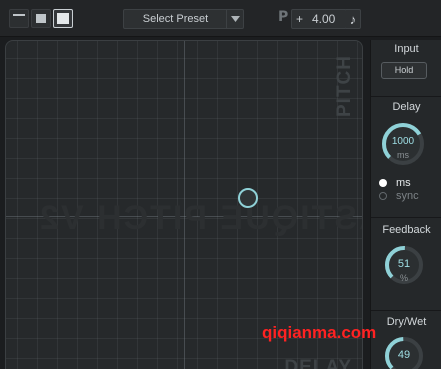  I want to click on radio-unselected-icon, so click(383, 196).